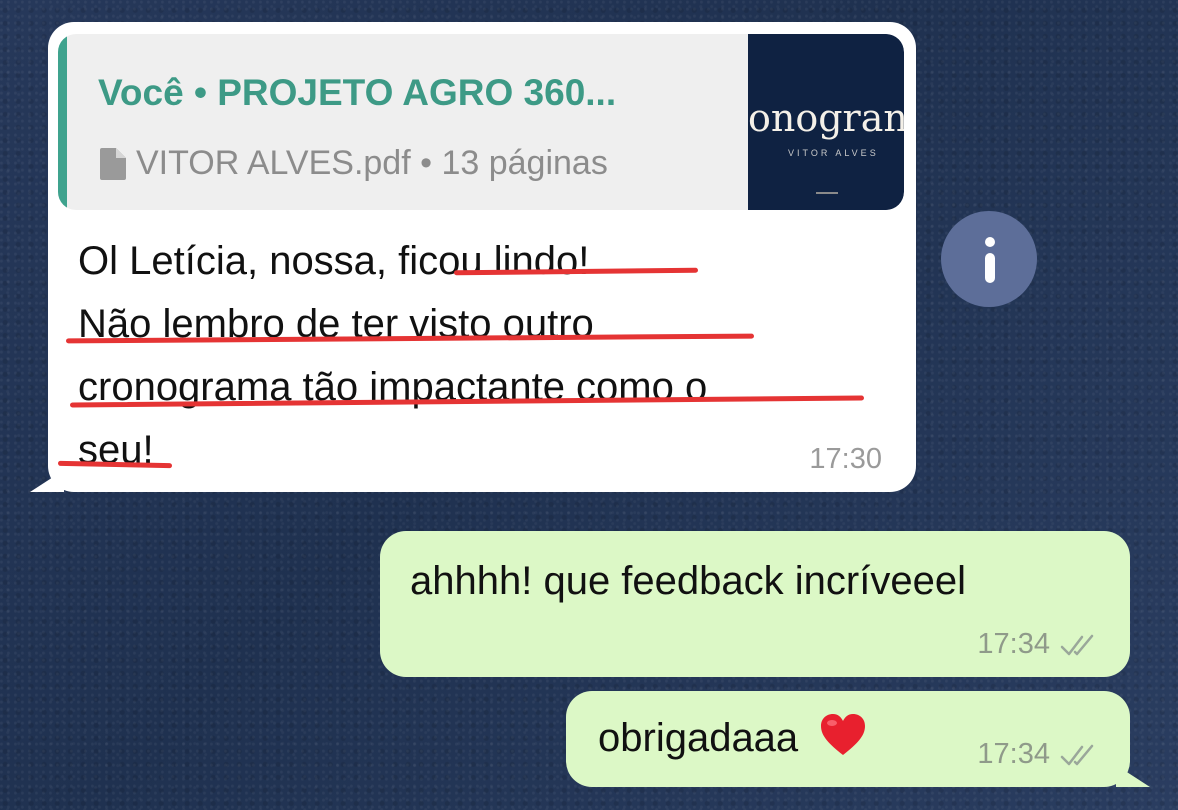 The height and width of the screenshot is (810, 1178). I want to click on message-timestamp: 17:30, so click(845, 459).